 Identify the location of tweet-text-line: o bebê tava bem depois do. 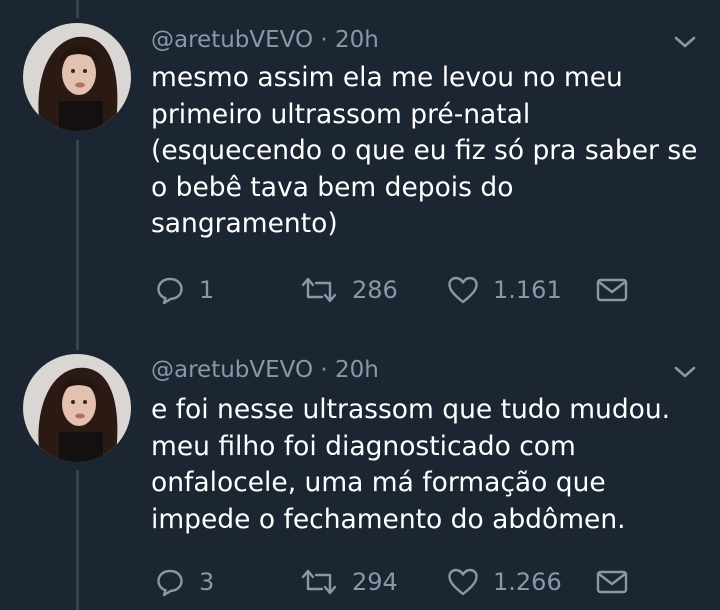
(332, 187).